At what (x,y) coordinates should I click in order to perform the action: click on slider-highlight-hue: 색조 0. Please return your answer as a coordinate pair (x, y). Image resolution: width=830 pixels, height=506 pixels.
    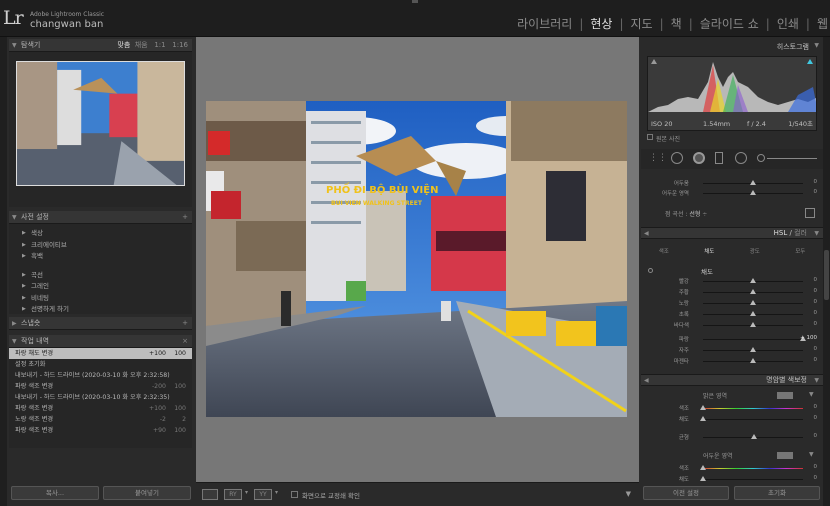
    Looking at the image, I should click on (732, 408).